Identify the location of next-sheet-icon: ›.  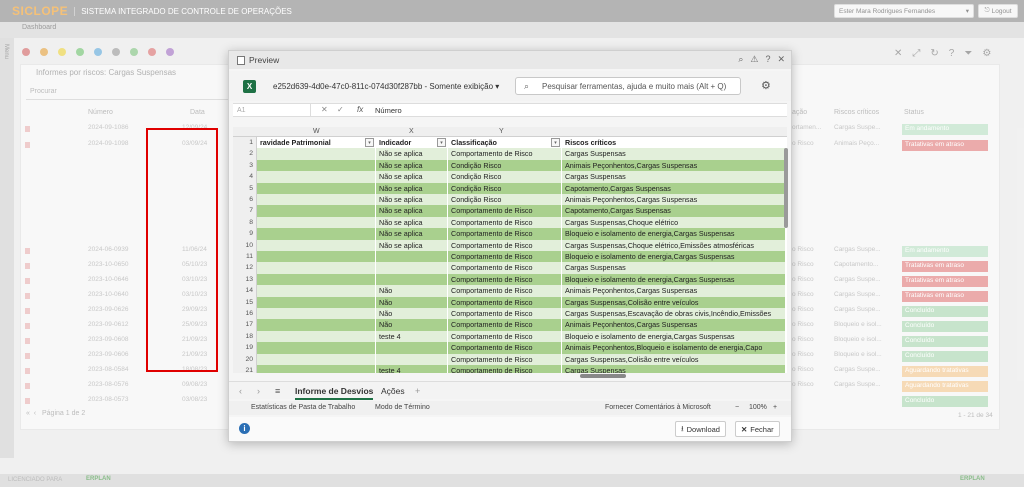
(258, 391).